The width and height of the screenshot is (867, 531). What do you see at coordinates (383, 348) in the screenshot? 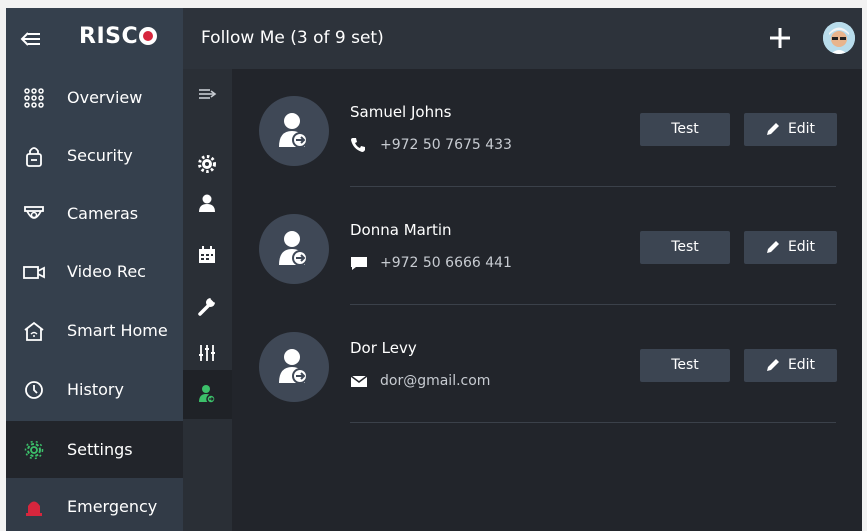
I see `contact-name: Dor Levy` at bounding box center [383, 348].